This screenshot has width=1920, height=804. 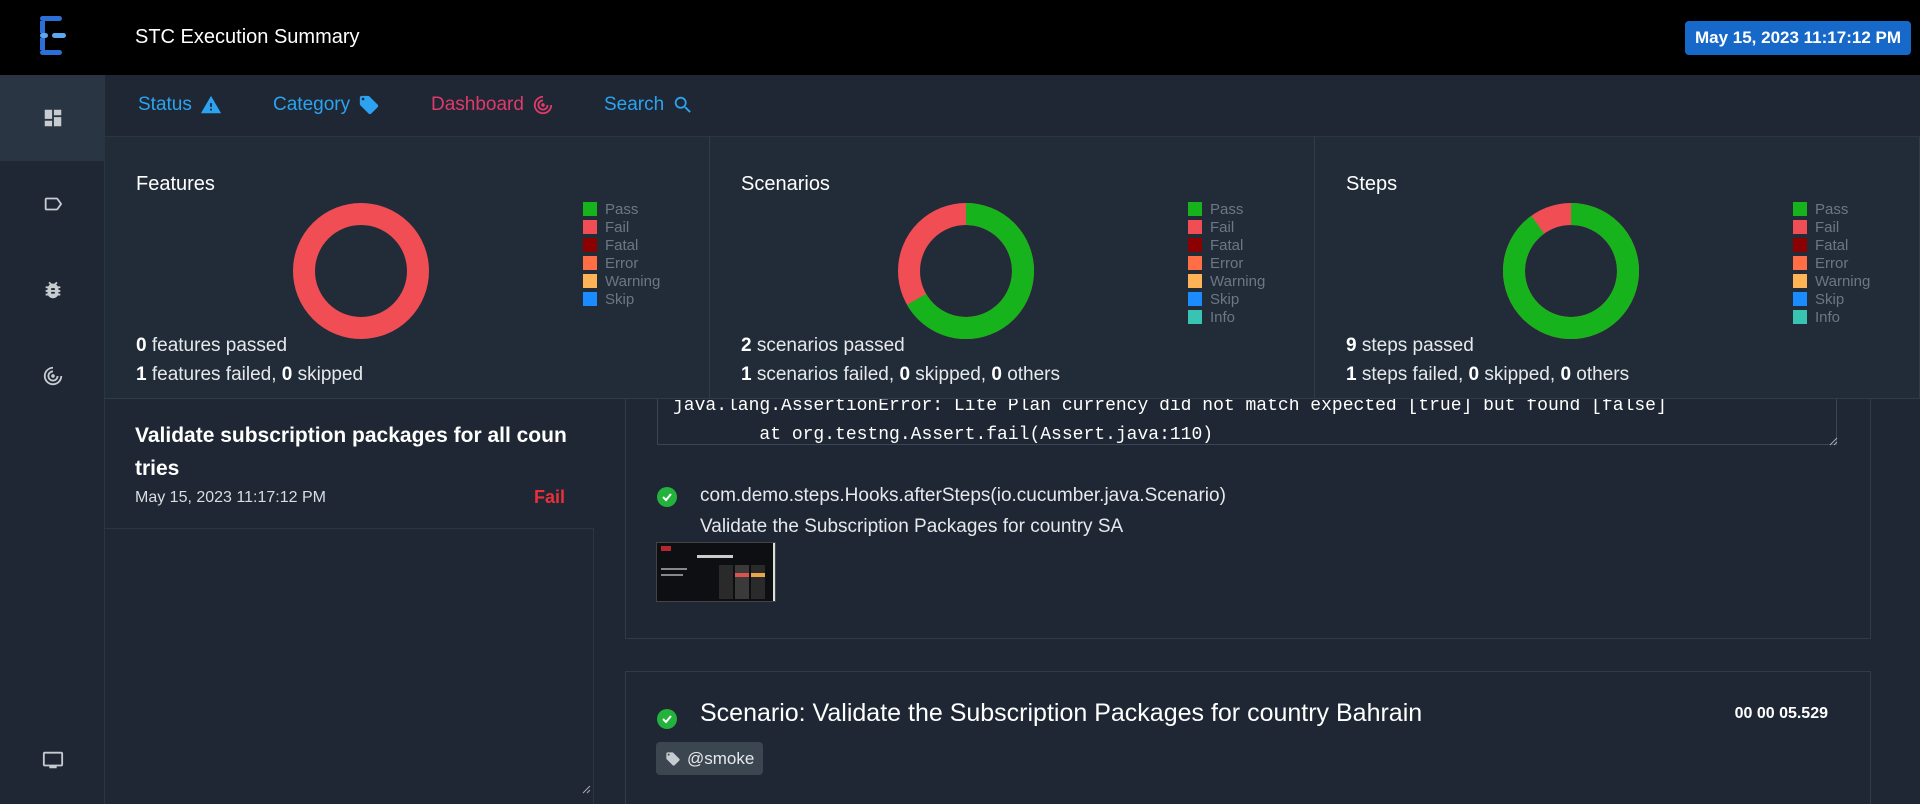 I want to click on scenario-tag-chip: @smoke, so click(x=710, y=758).